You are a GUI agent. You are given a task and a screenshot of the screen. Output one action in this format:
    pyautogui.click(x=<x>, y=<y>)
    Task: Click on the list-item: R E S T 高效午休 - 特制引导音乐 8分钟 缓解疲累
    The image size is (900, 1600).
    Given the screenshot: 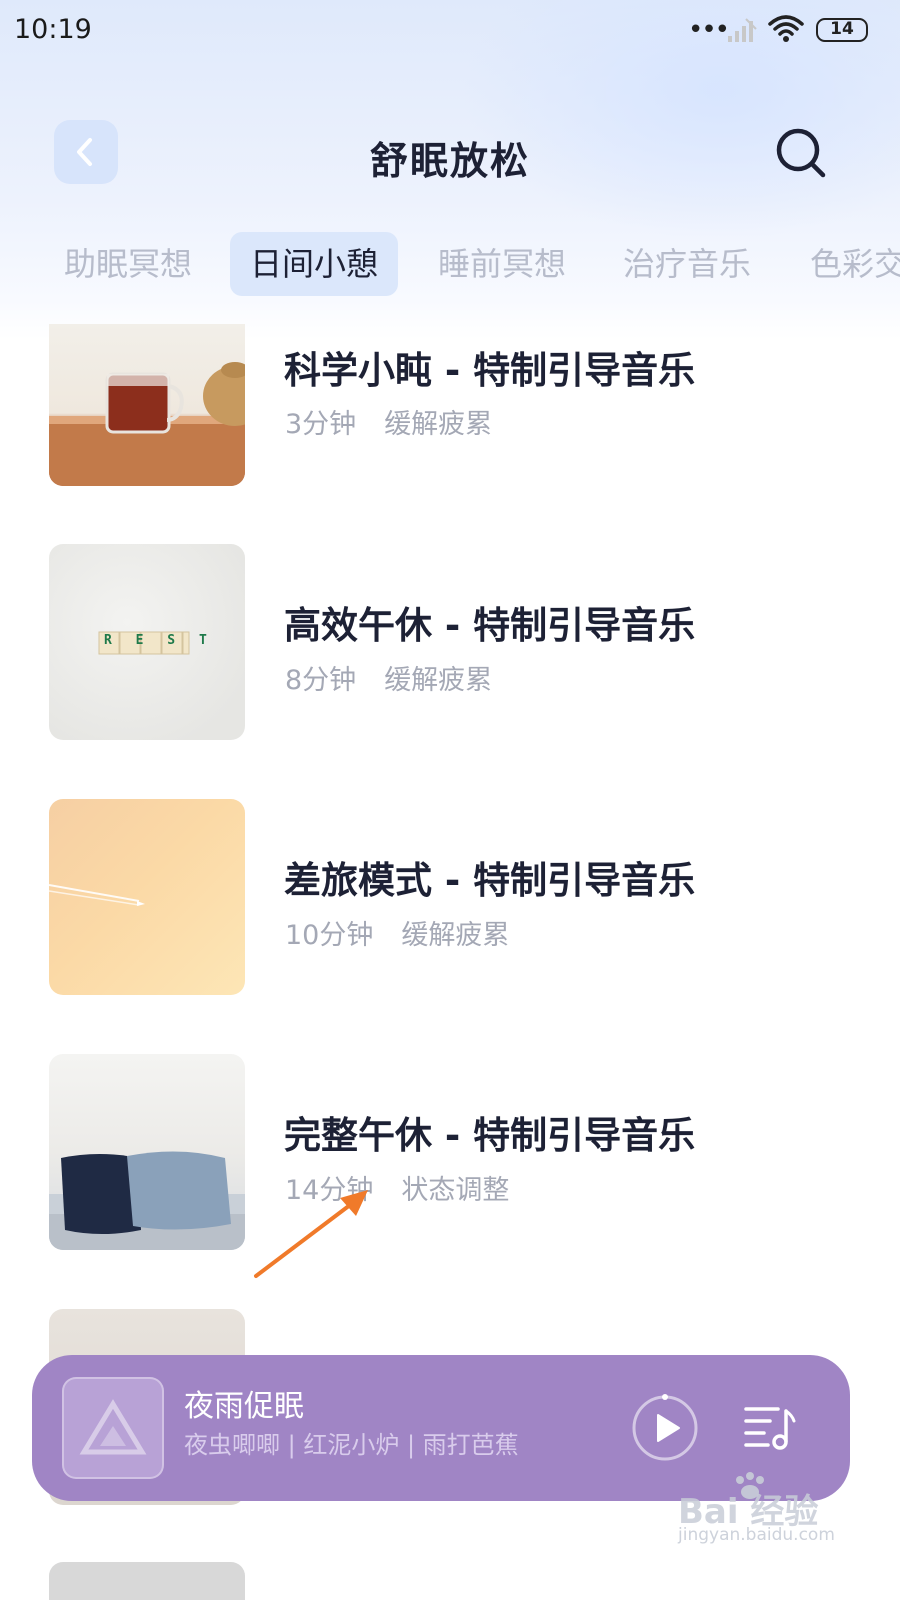 What is the action you would take?
    pyautogui.click(x=450, y=642)
    